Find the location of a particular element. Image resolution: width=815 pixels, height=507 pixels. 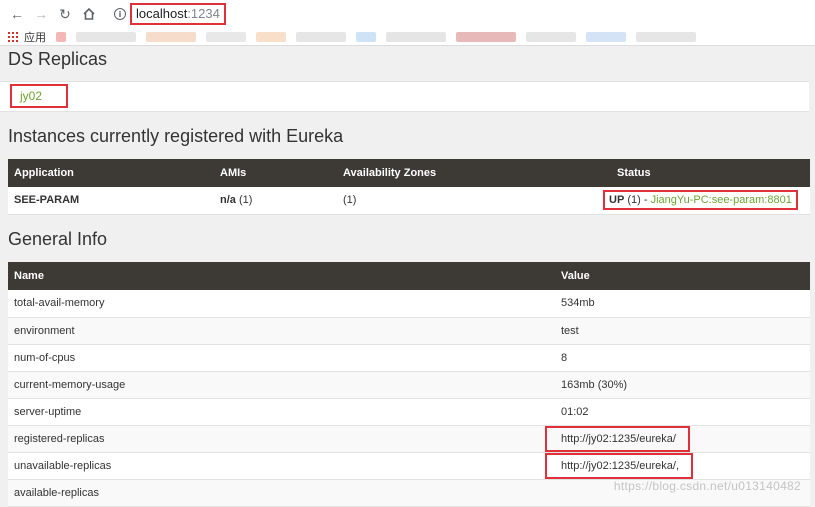

back-arrow-icon: ← is located at coordinates (17, 14).